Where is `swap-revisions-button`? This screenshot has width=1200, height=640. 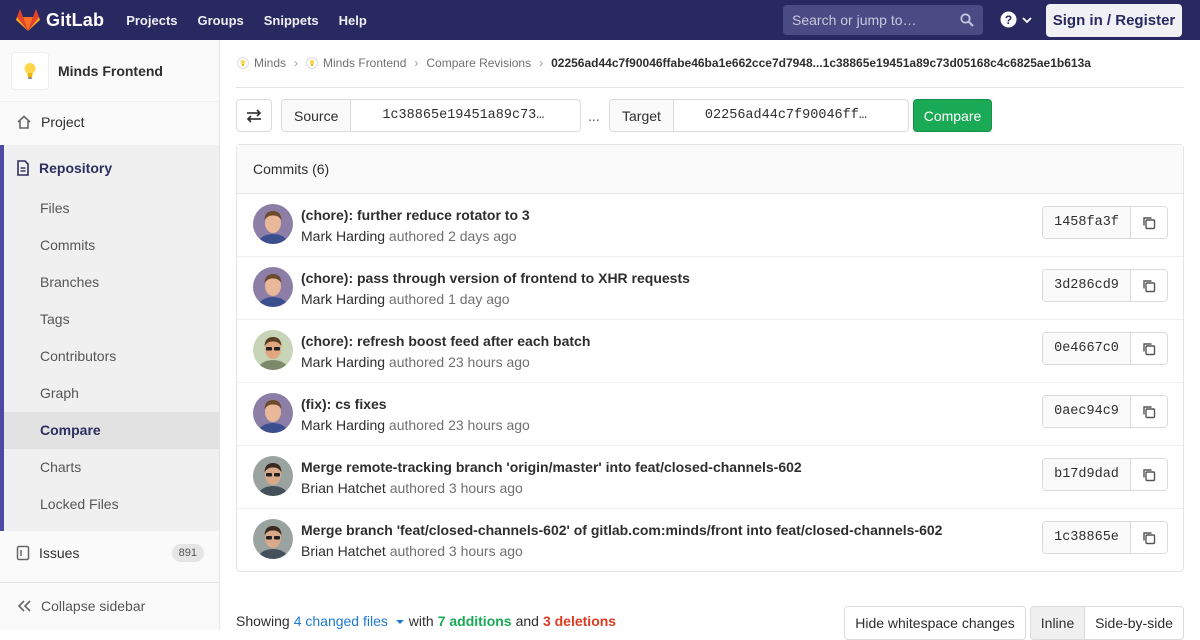 swap-revisions-button is located at coordinates (254, 115).